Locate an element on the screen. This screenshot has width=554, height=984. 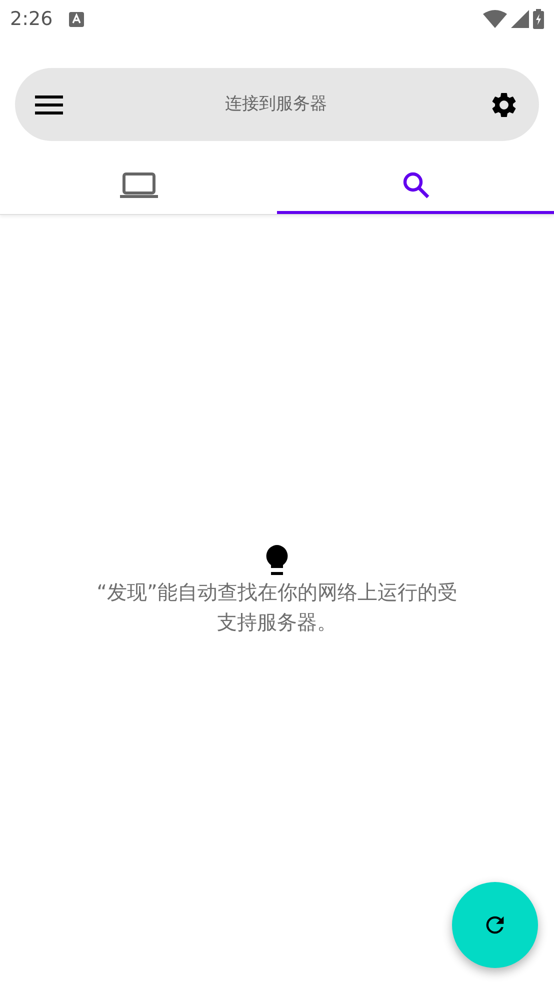
battery-icon is located at coordinates (538, 19).